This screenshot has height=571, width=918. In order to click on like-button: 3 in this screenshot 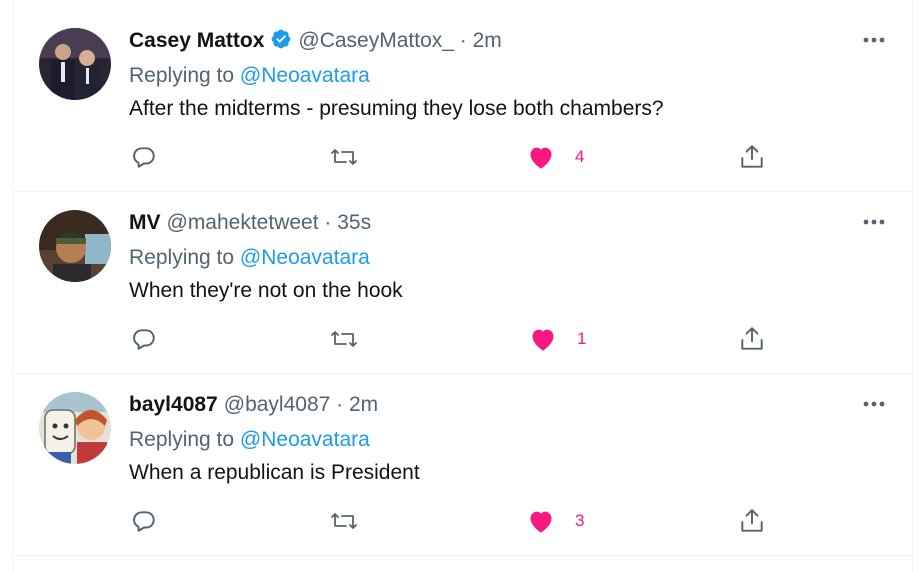, I will do `click(555, 521)`.